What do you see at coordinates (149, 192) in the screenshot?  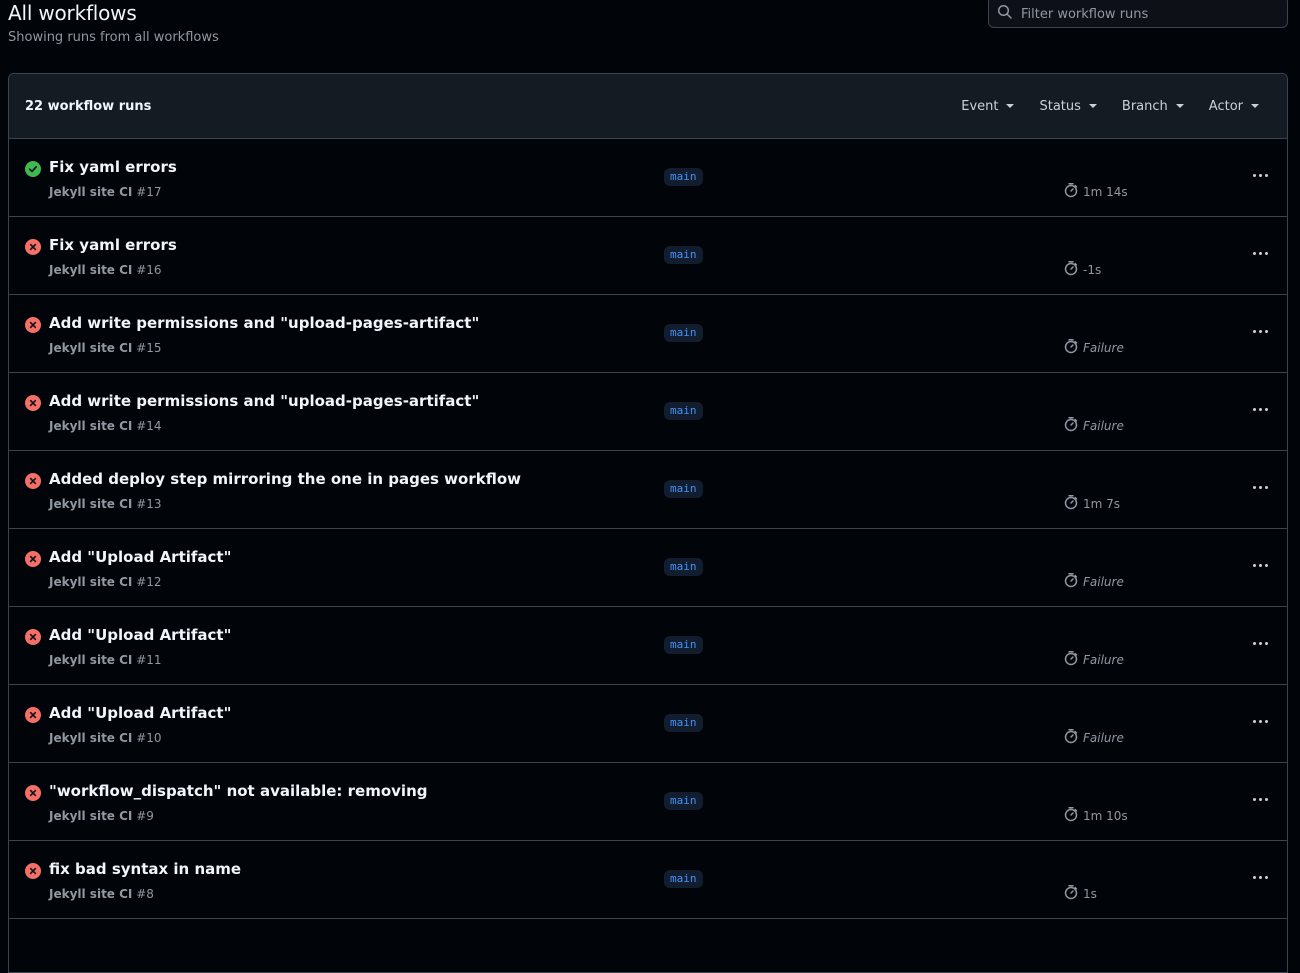 I see `run-number: #17` at bounding box center [149, 192].